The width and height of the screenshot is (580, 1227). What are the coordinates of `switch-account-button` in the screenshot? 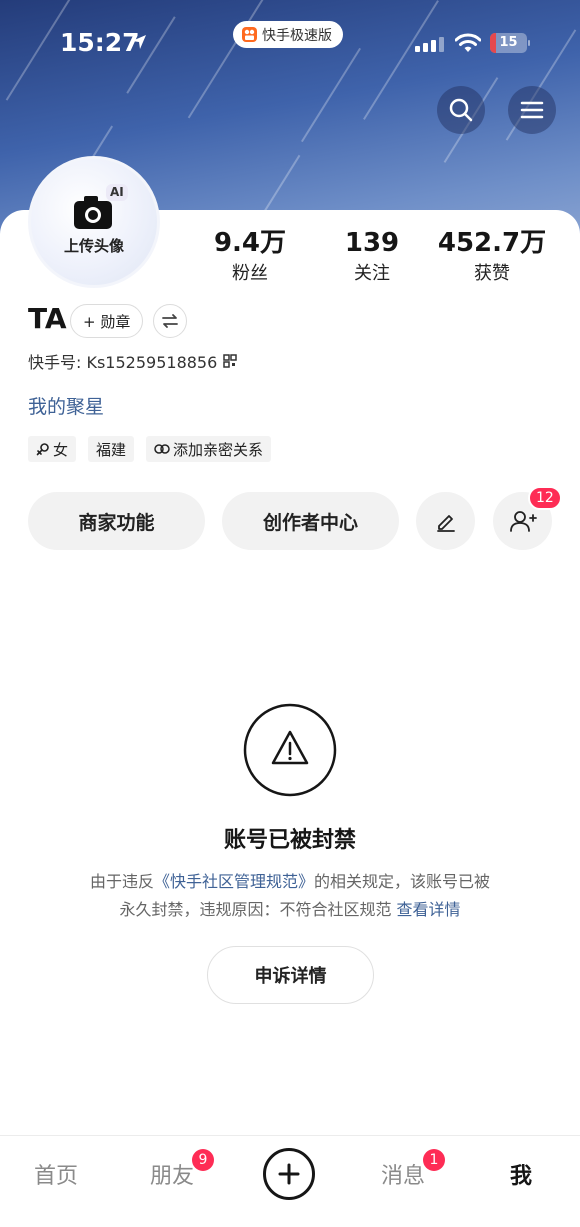 It's located at (170, 321).